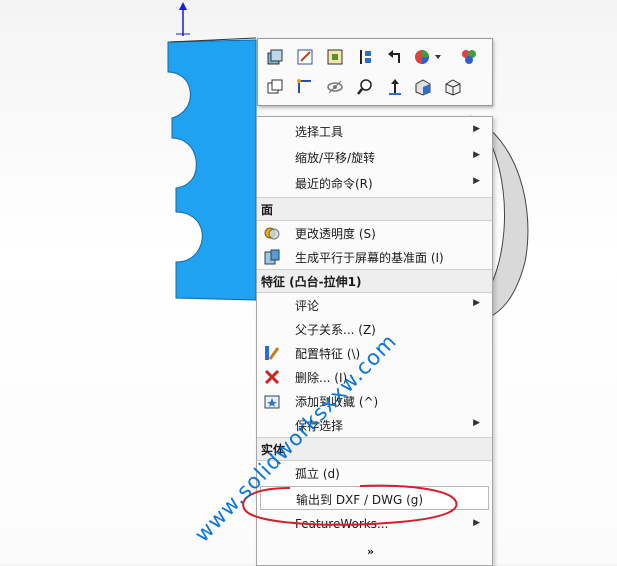 The width and height of the screenshot is (617, 566). What do you see at coordinates (395, 57) in the screenshot?
I see `undo-arrow-icon` at bounding box center [395, 57].